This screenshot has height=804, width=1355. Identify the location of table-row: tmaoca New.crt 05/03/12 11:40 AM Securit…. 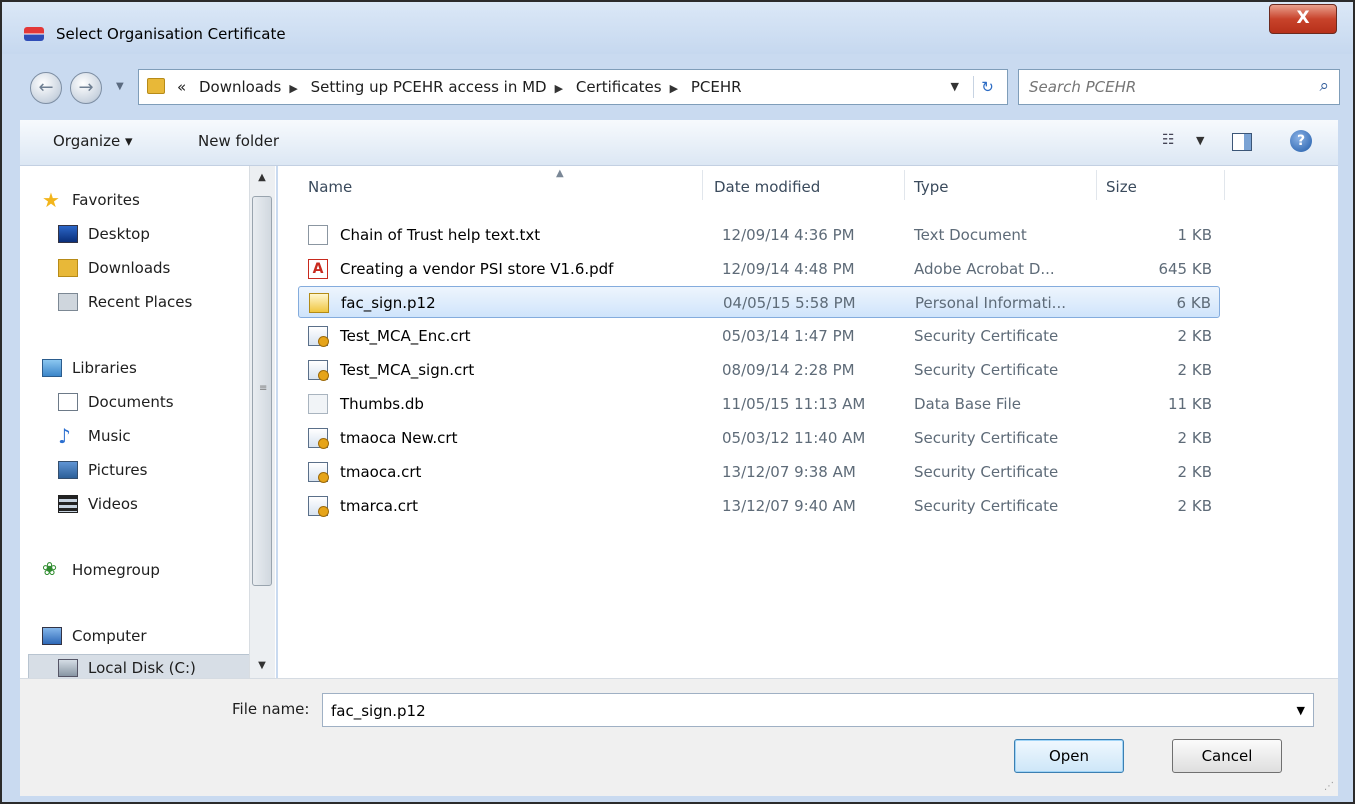
(759, 438).